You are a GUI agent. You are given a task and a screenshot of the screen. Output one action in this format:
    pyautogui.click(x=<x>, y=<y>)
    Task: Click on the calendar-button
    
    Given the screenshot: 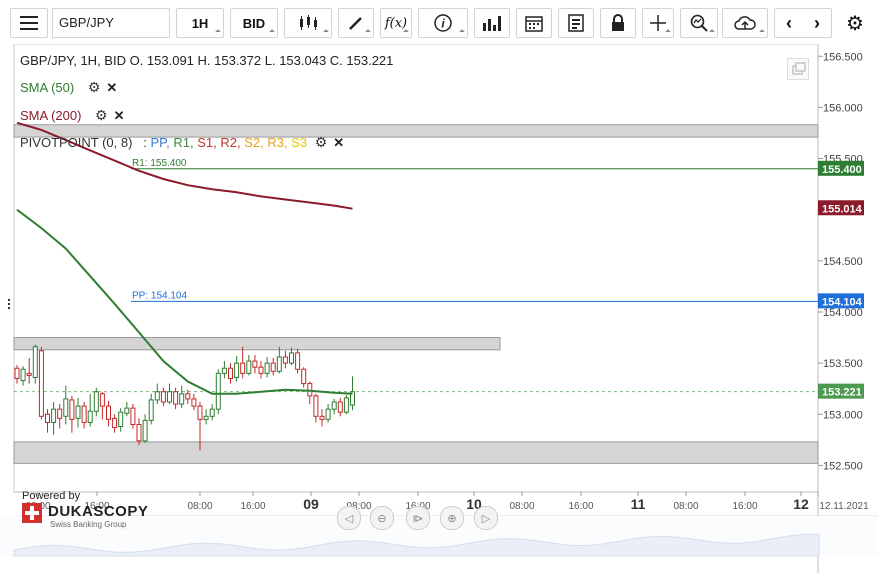 What is the action you would take?
    pyautogui.click(x=534, y=23)
    